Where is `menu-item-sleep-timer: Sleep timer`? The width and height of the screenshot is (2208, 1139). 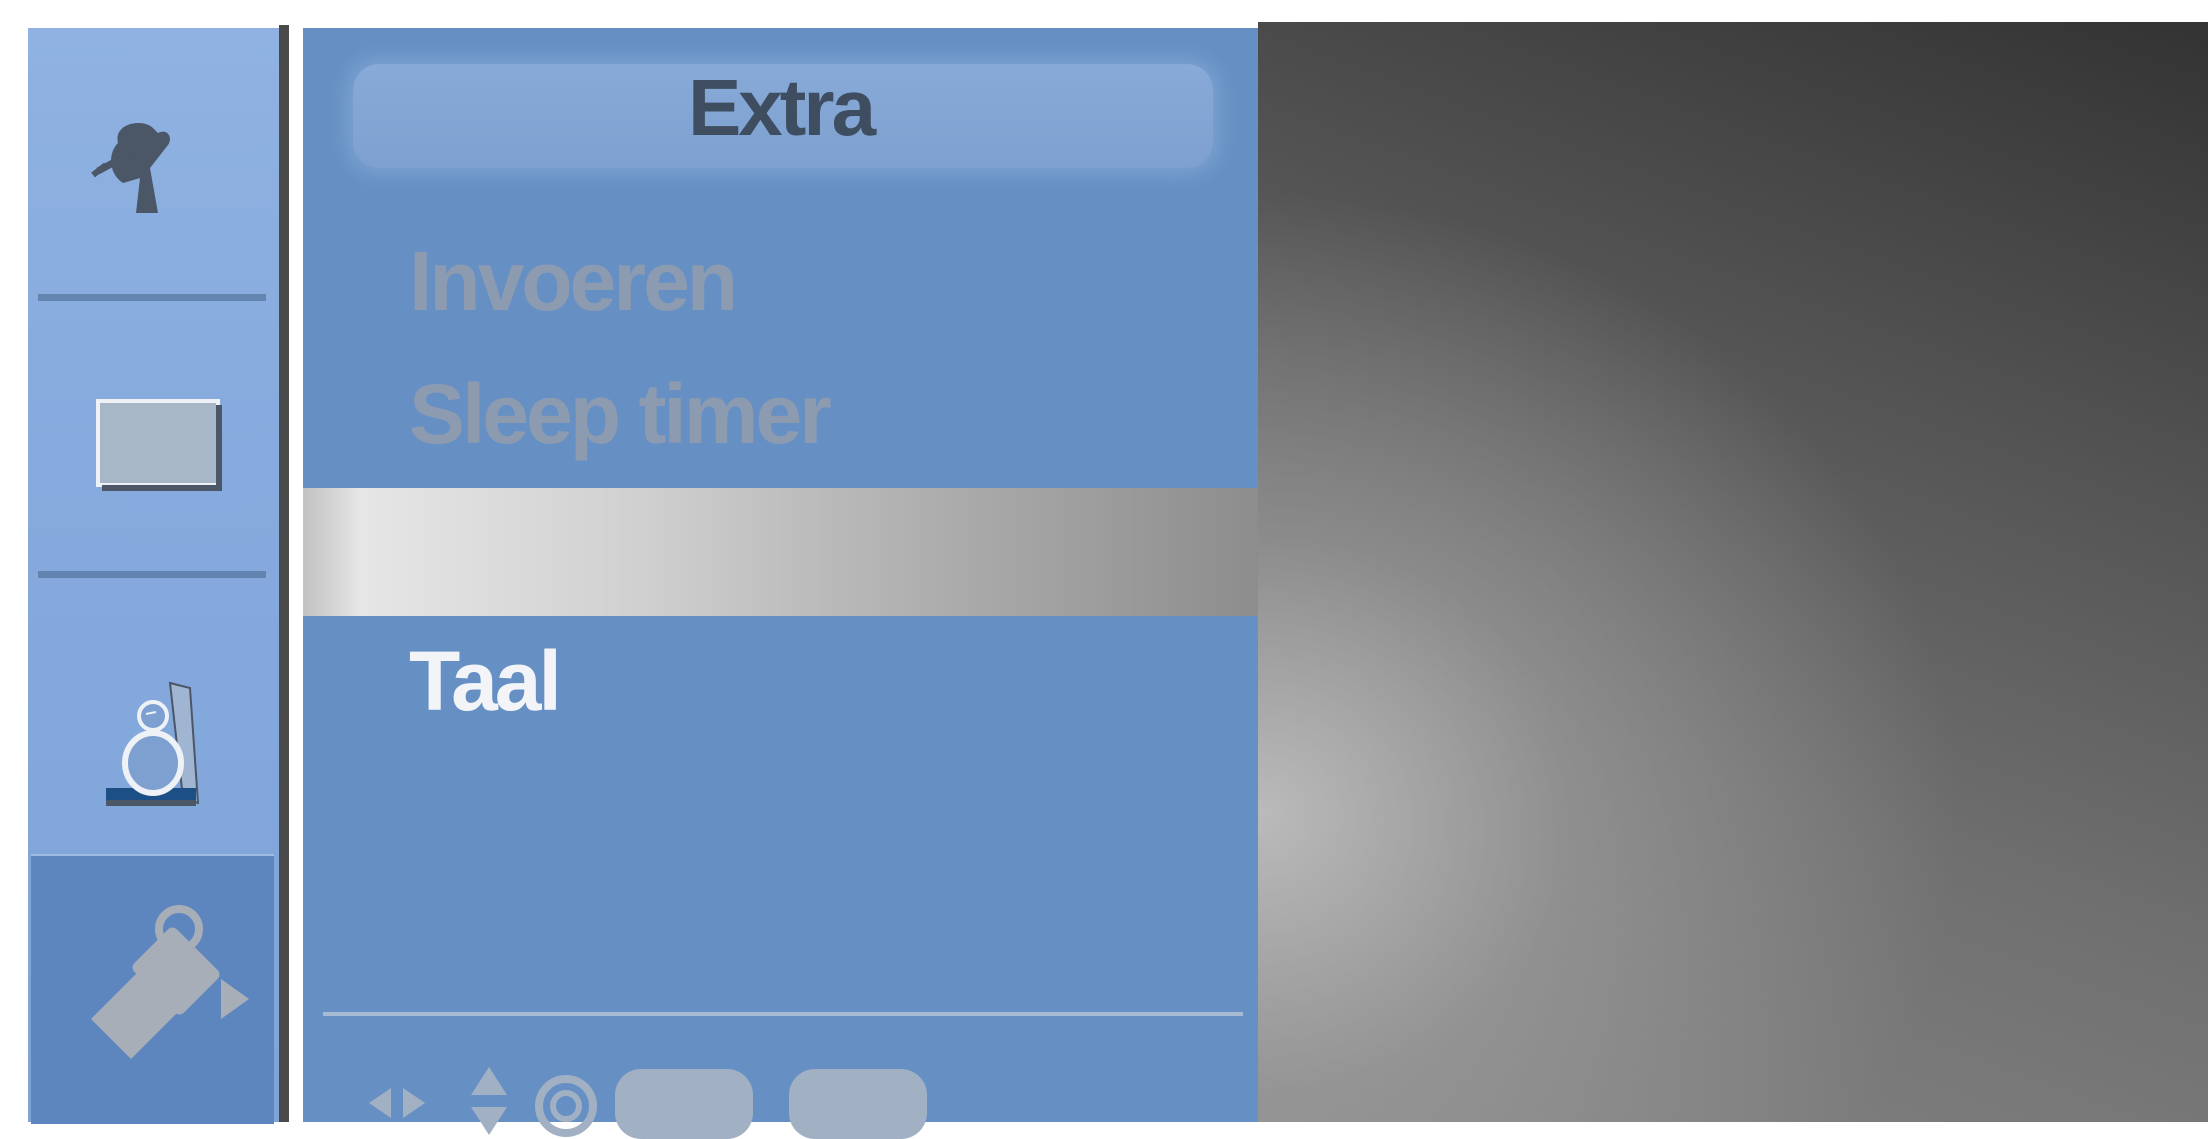
menu-item-sleep-timer: Sleep timer is located at coordinates (620, 414).